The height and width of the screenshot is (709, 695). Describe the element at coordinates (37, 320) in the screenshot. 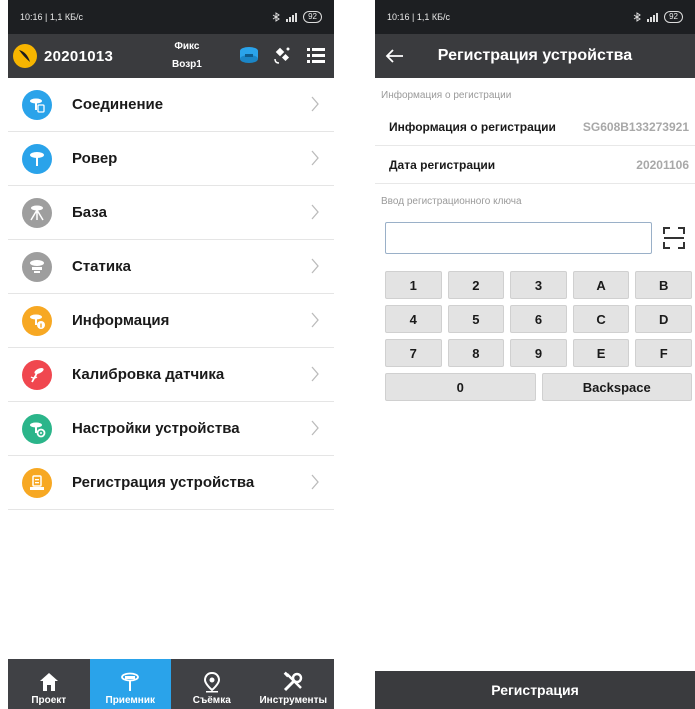

I see `info-receiver-icon` at that location.